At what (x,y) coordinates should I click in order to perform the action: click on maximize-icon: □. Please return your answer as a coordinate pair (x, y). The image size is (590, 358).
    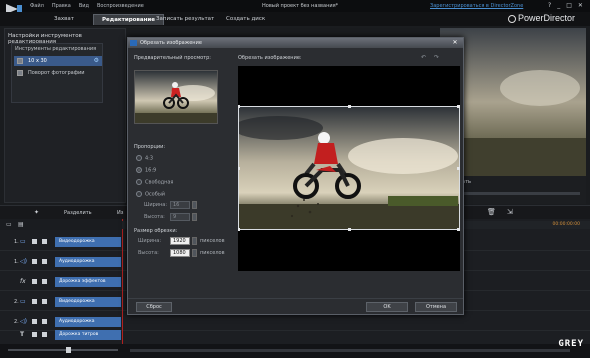
    Looking at the image, I should click on (569, 5).